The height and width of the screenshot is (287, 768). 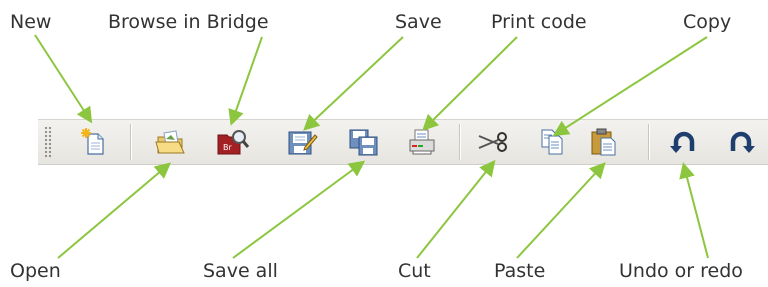 I want to click on label-new: New, so click(x=31, y=22).